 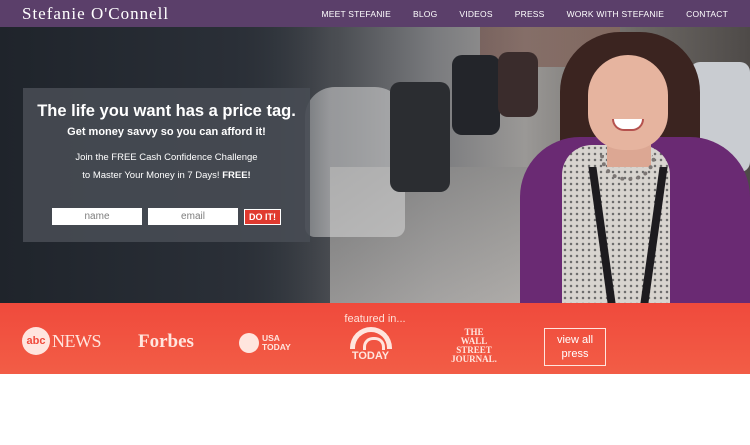 I want to click on site-logo: Stefanie O'Connell, so click(x=95, y=14).